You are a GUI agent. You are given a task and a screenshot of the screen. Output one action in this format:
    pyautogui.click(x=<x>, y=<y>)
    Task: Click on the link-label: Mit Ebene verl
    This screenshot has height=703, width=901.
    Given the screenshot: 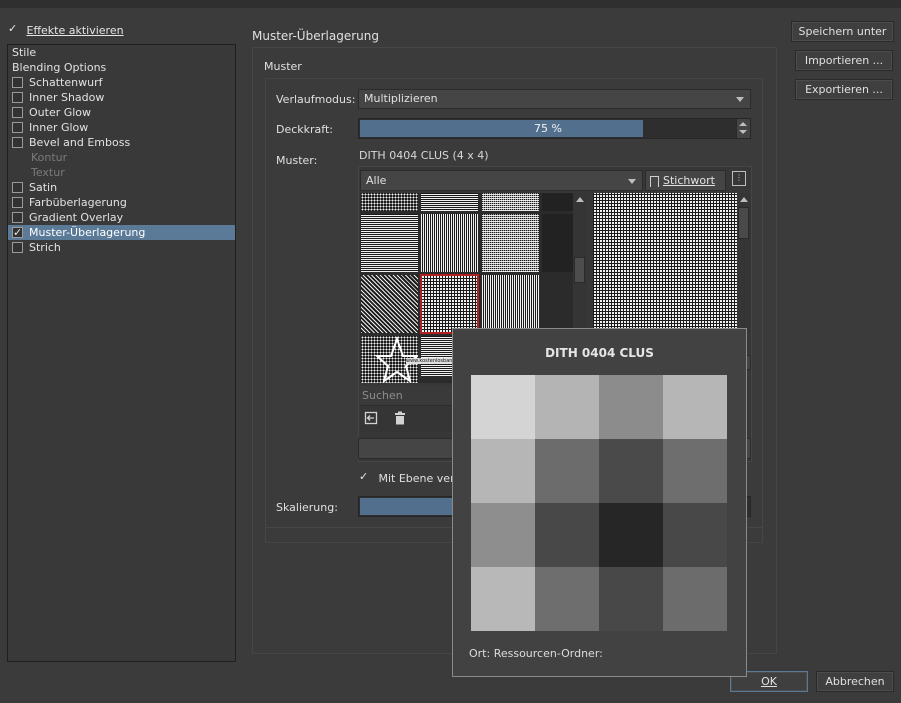 What is the action you would take?
    pyautogui.click(x=418, y=478)
    